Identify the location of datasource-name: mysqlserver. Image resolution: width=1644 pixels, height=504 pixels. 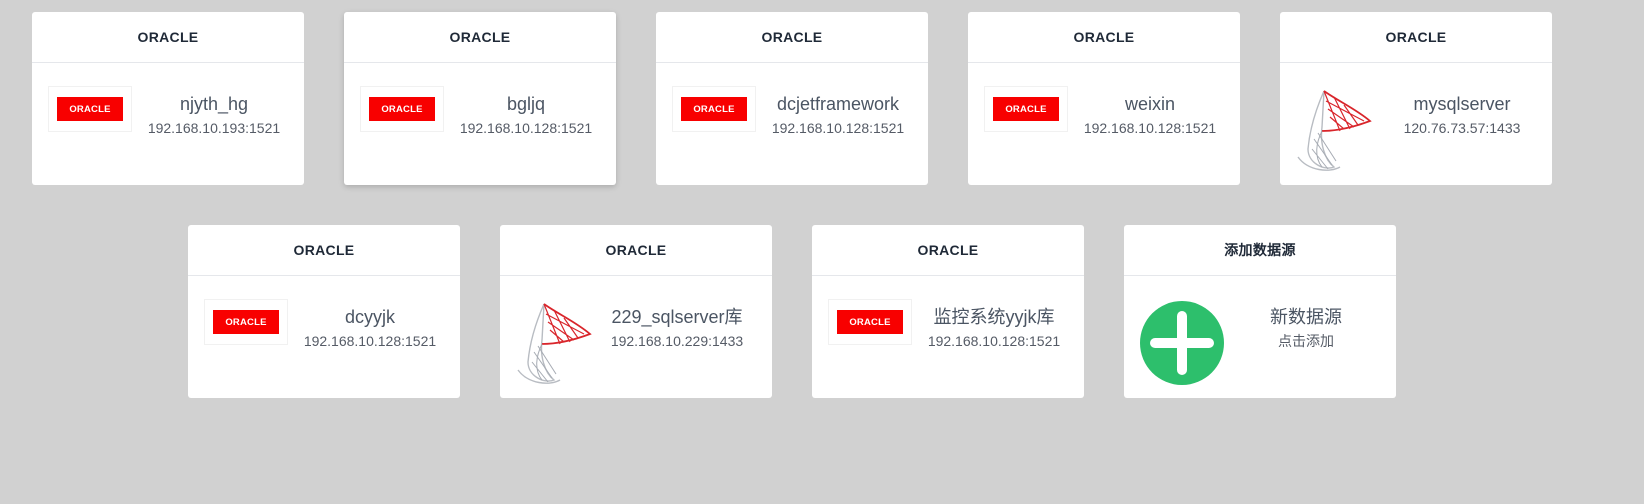
(1462, 104).